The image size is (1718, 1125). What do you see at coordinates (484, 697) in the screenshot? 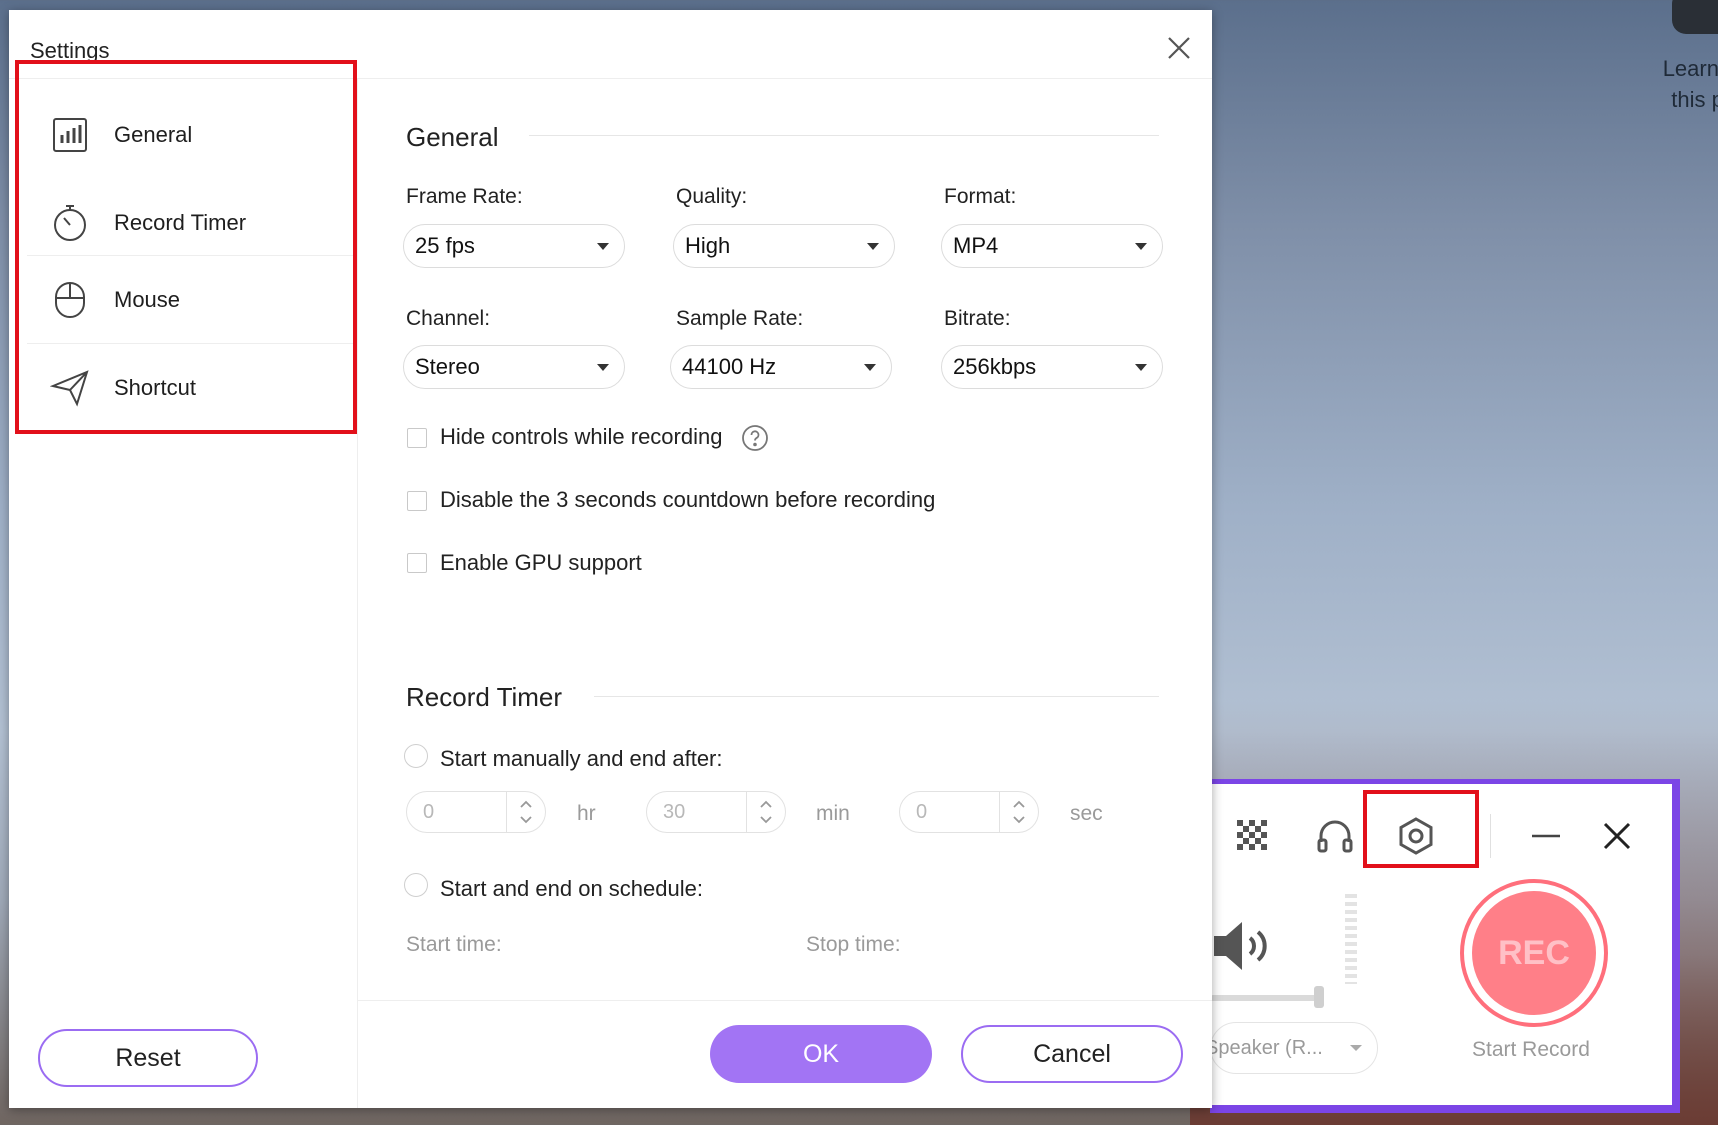
I see `record-timer-section-title: Record Timer` at bounding box center [484, 697].